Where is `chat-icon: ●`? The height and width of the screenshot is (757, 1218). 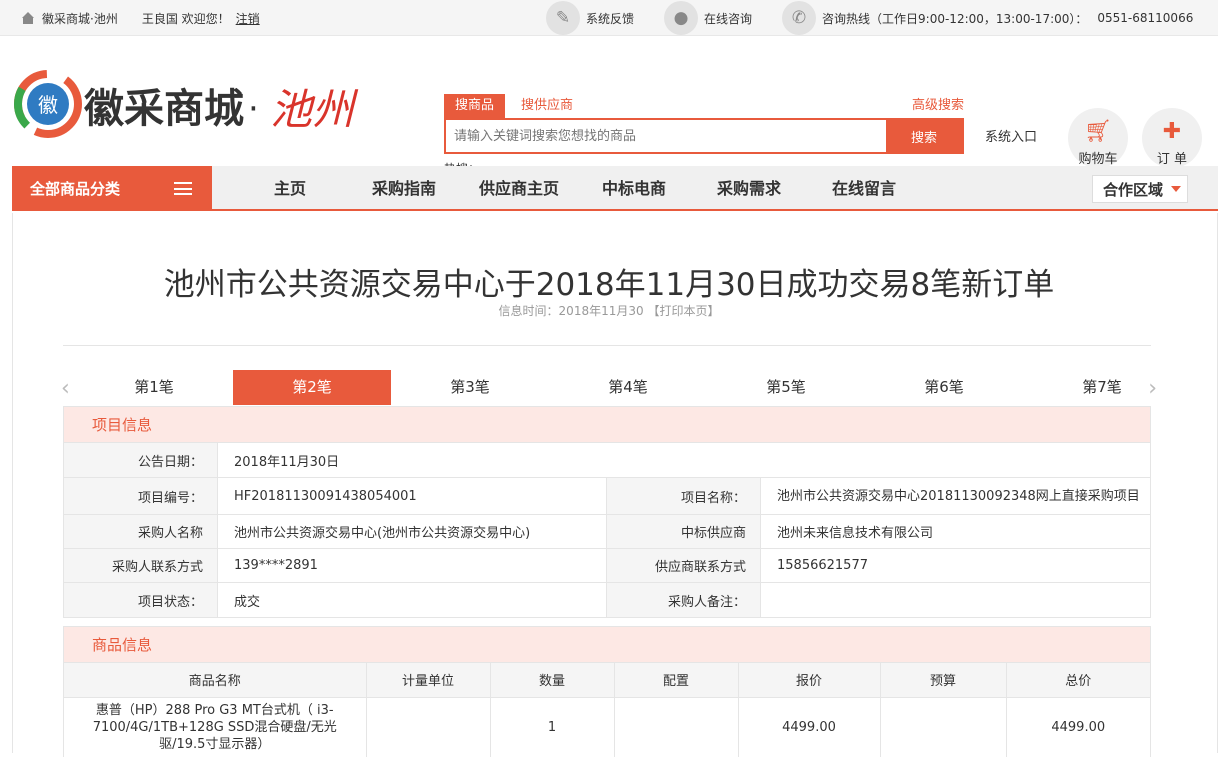 chat-icon: ● is located at coordinates (681, 18).